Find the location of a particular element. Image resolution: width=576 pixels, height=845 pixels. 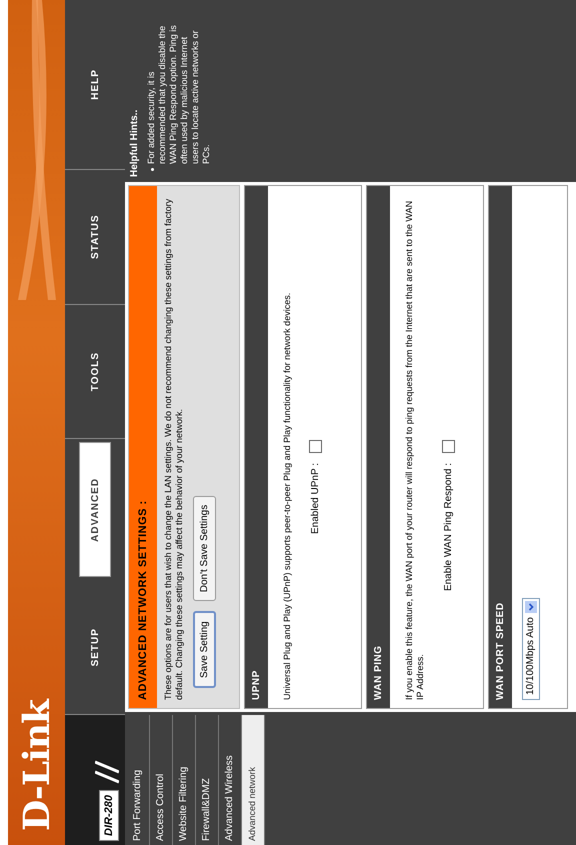

sidebar-item: Website Filtering is located at coordinates (184, 780).